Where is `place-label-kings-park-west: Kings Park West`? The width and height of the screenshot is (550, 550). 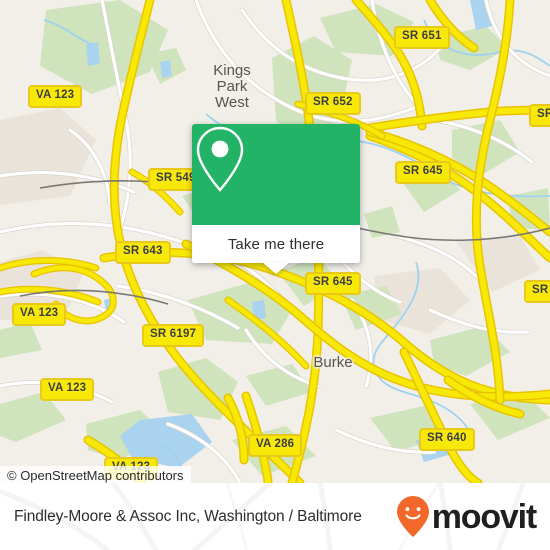
place-label-kings-park-west: Kings Park West is located at coordinates (232, 87).